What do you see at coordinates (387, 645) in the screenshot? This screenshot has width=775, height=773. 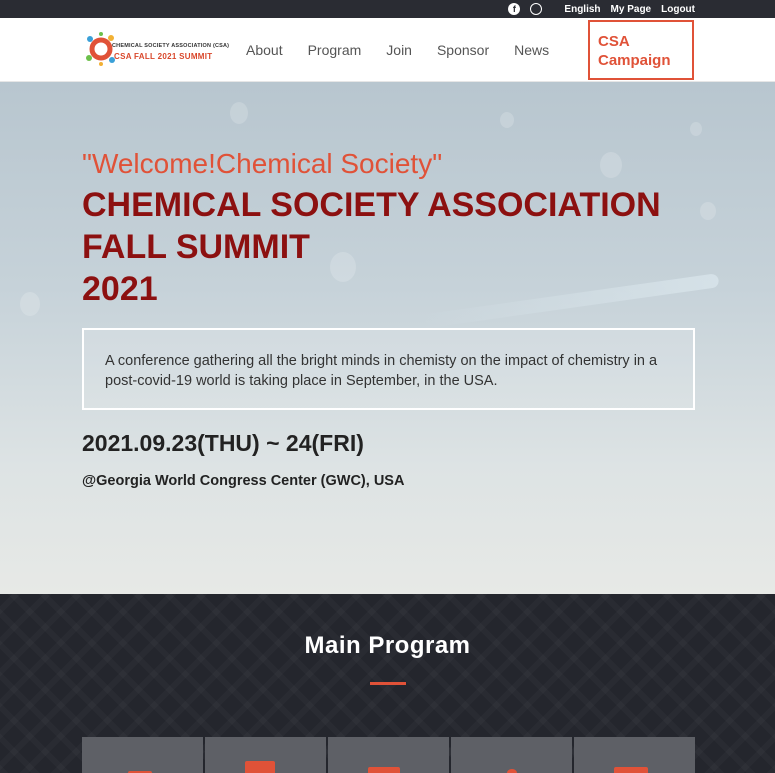 I see `section-heading: Main Program` at bounding box center [387, 645].